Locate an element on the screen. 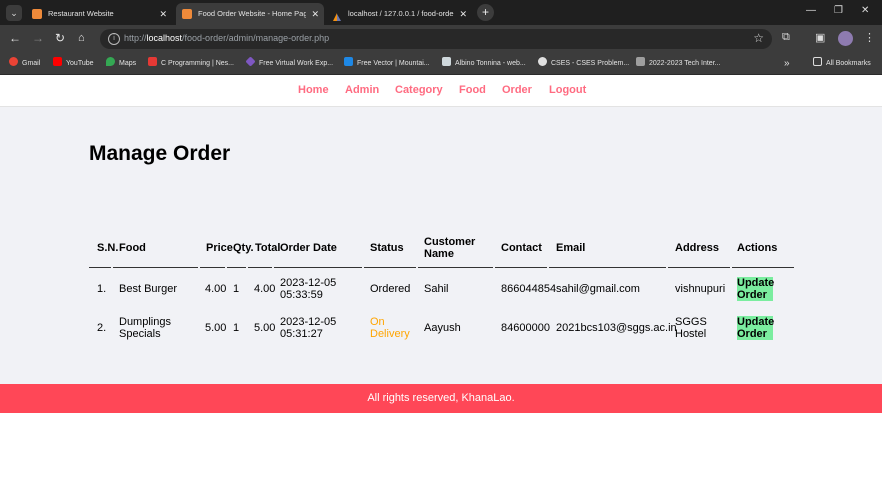 Image resolution: width=882 pixels, height=495 pixels. menu-food: Food is located at coordinates (472, 90).